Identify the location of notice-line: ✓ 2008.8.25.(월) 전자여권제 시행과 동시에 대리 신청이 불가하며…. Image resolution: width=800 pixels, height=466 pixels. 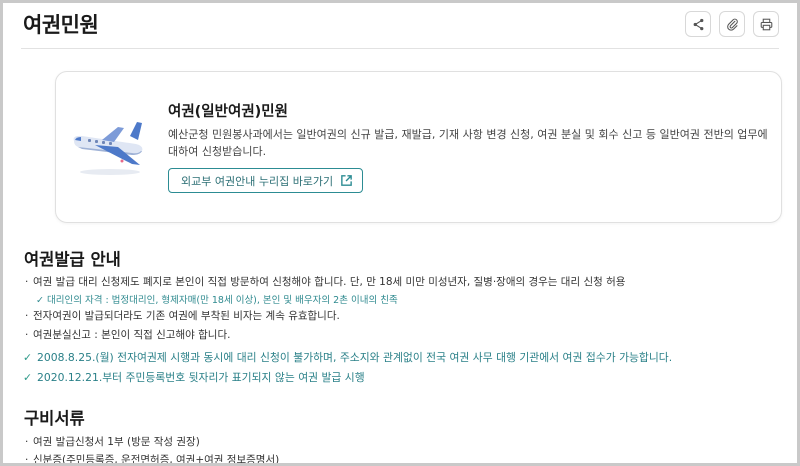
(348, 357).